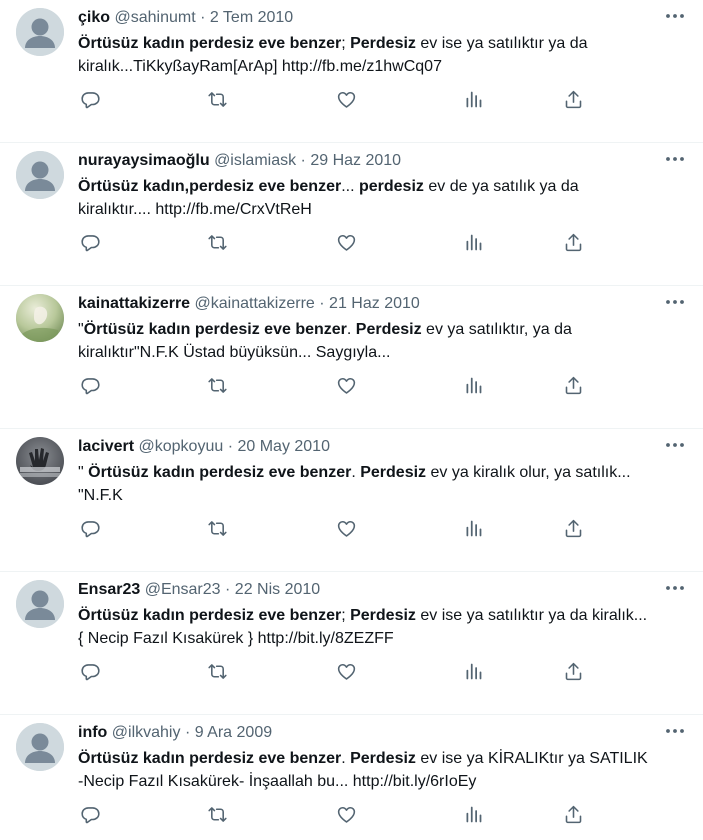 Image resolution: width=703 pixels, height=840 pixels. I want to click on tweet-date: 2 Tem 2010, so click(251, 17).